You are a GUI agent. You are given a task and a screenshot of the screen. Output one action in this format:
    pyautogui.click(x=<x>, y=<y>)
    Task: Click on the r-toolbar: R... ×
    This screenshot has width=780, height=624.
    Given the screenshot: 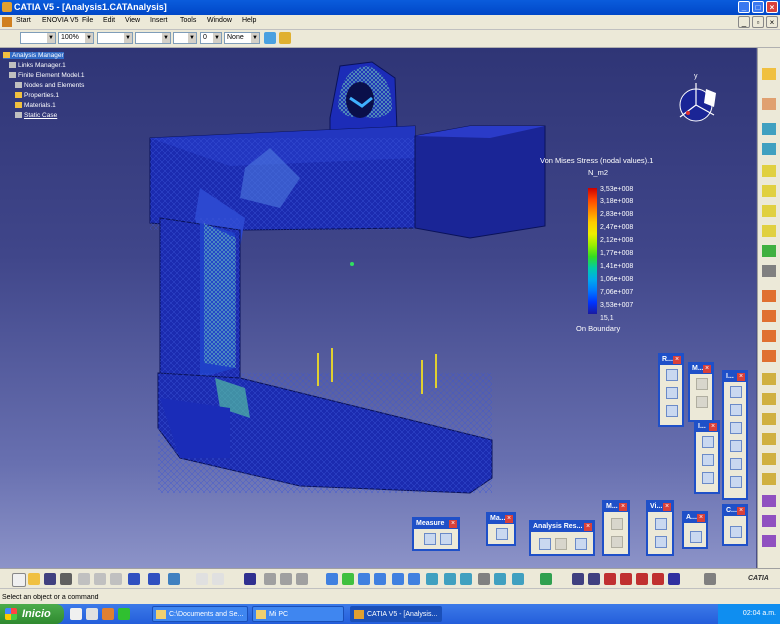 What is the action you would take?
    pyautogui.click(x=671, y=390)
    